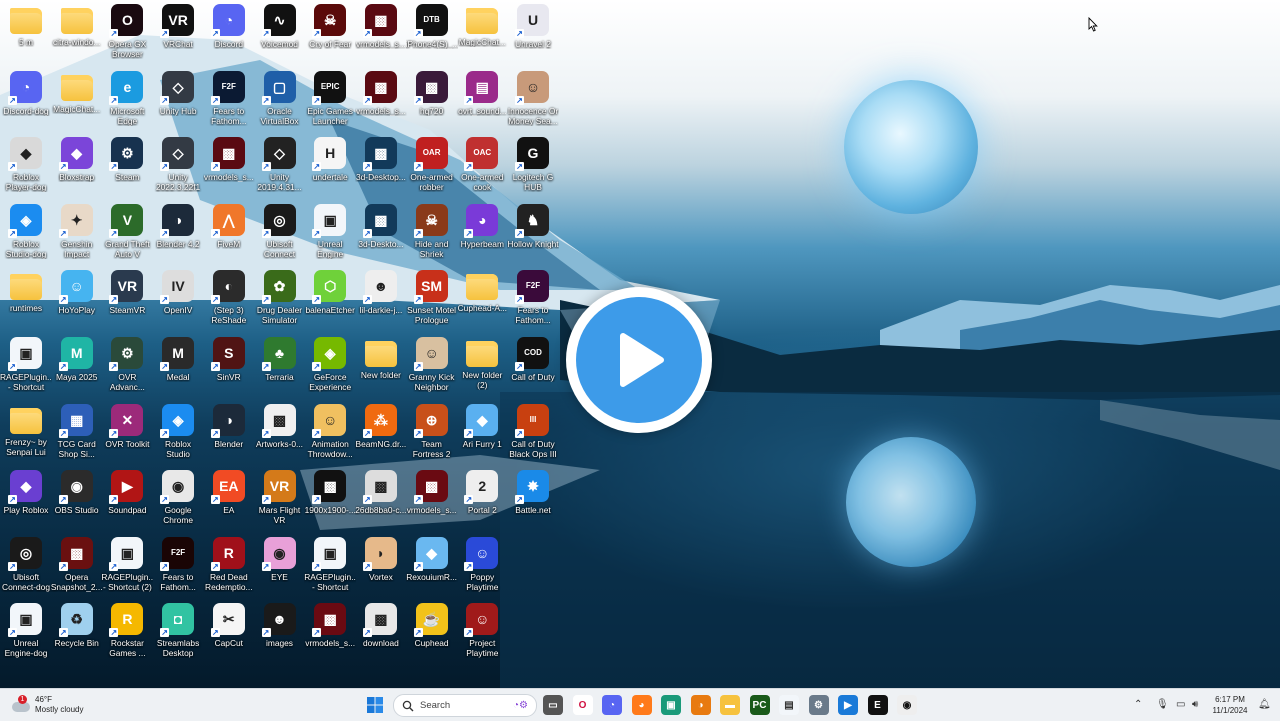  I want to click on desktop-icon: ▣ ↗ RAGEPlugin... - Shortcut (2), so click(127, 564).